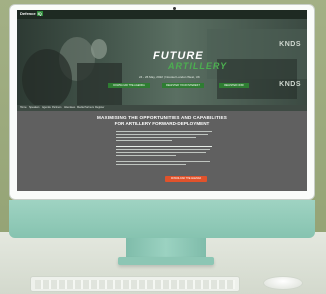 This screenshot has width=326, height=294. What do you see at coordinates (162, 219) in the screenshot?
I see `imac-chin` at bounding box center [162, 219].